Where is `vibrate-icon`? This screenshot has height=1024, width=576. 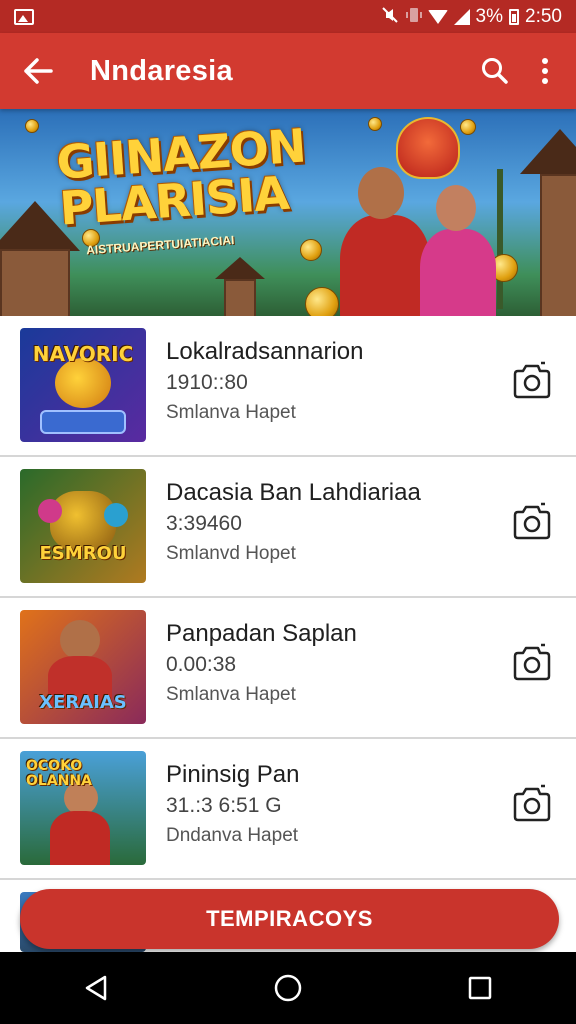 vibrate-icon is located at coordinates (413, 17).